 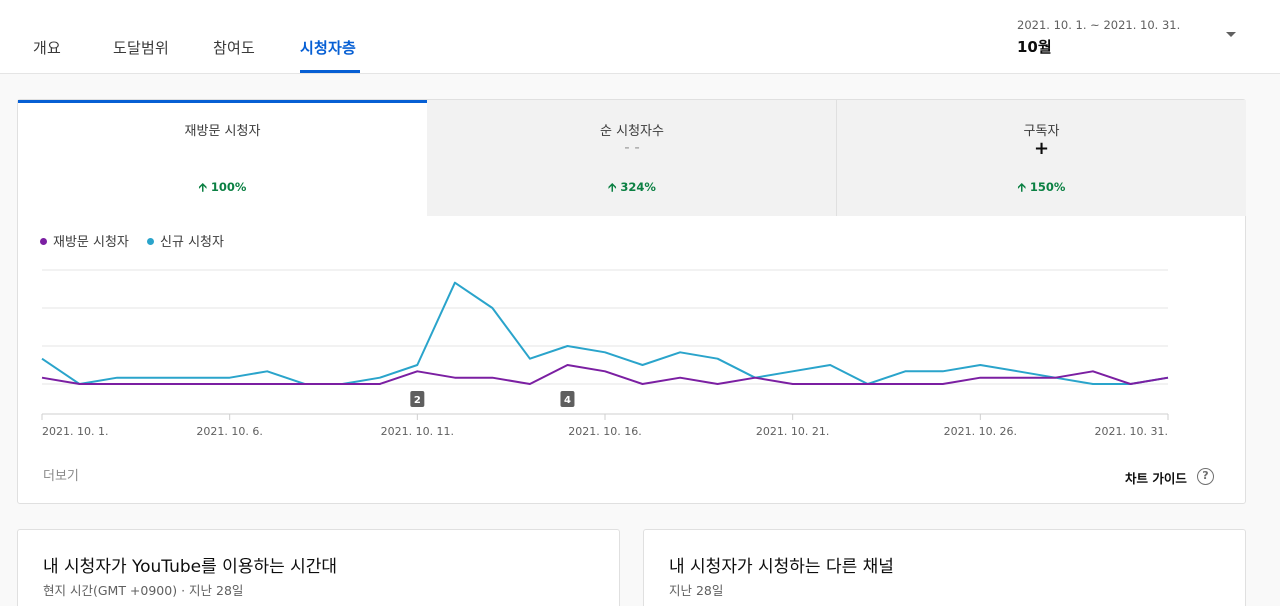 I want to click on metric-title: 재방문 시청자, so click(x=222, y=131).